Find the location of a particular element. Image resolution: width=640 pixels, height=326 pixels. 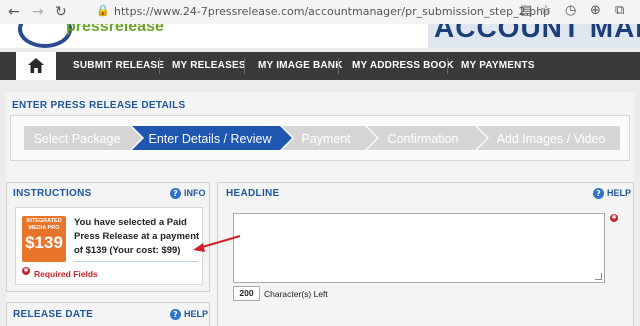

nav-submit-release: SUBMIT RELEASE is located at coordinates (118, 66).